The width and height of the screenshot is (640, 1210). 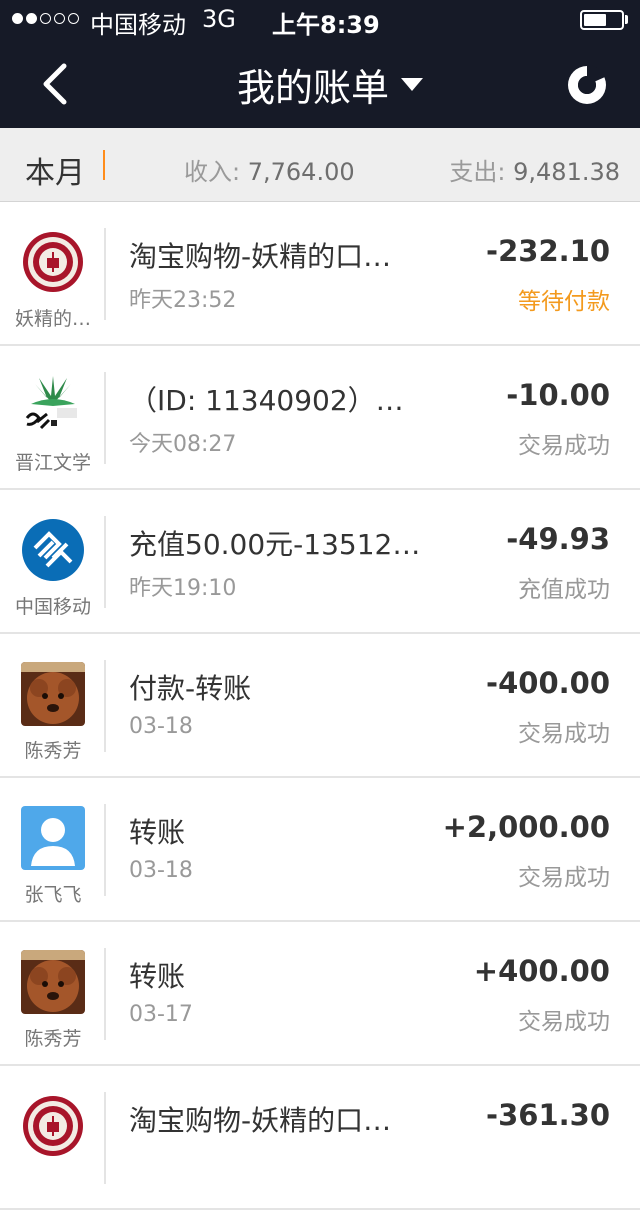 I want to click on bill-row: 妖精的… 淘宝购物-妖精的口… 昨天23:52 -232.10 等待付款, so click(x=320, y=274).